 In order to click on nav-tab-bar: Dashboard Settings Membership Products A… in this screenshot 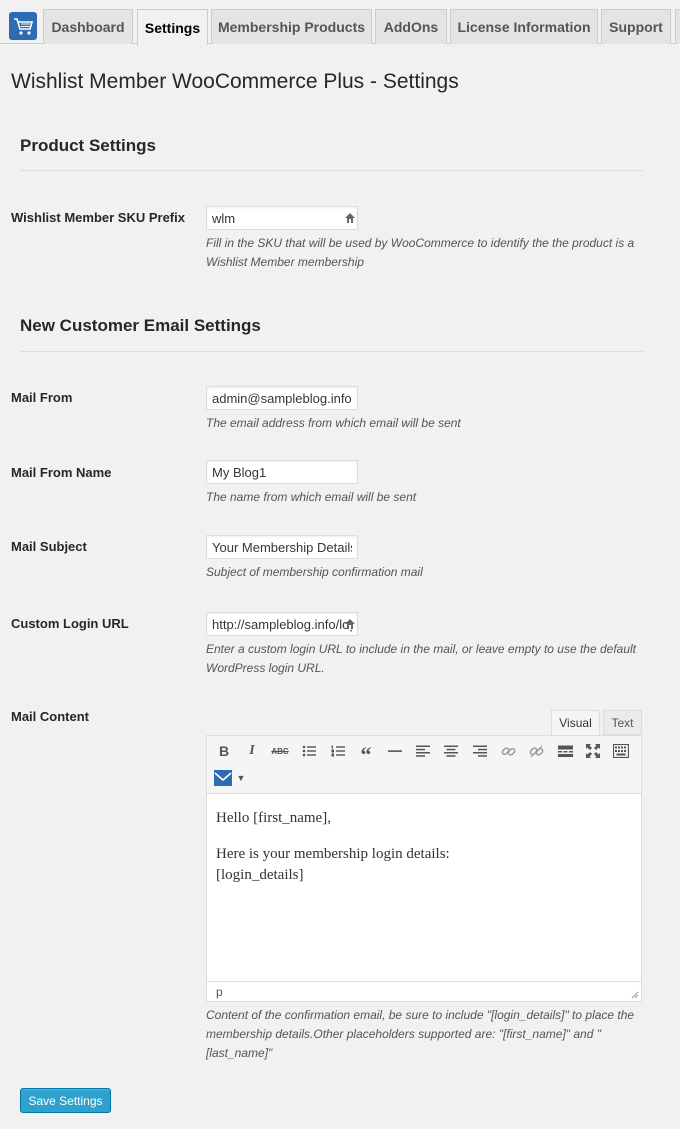, I will do `click(340, 22)`.